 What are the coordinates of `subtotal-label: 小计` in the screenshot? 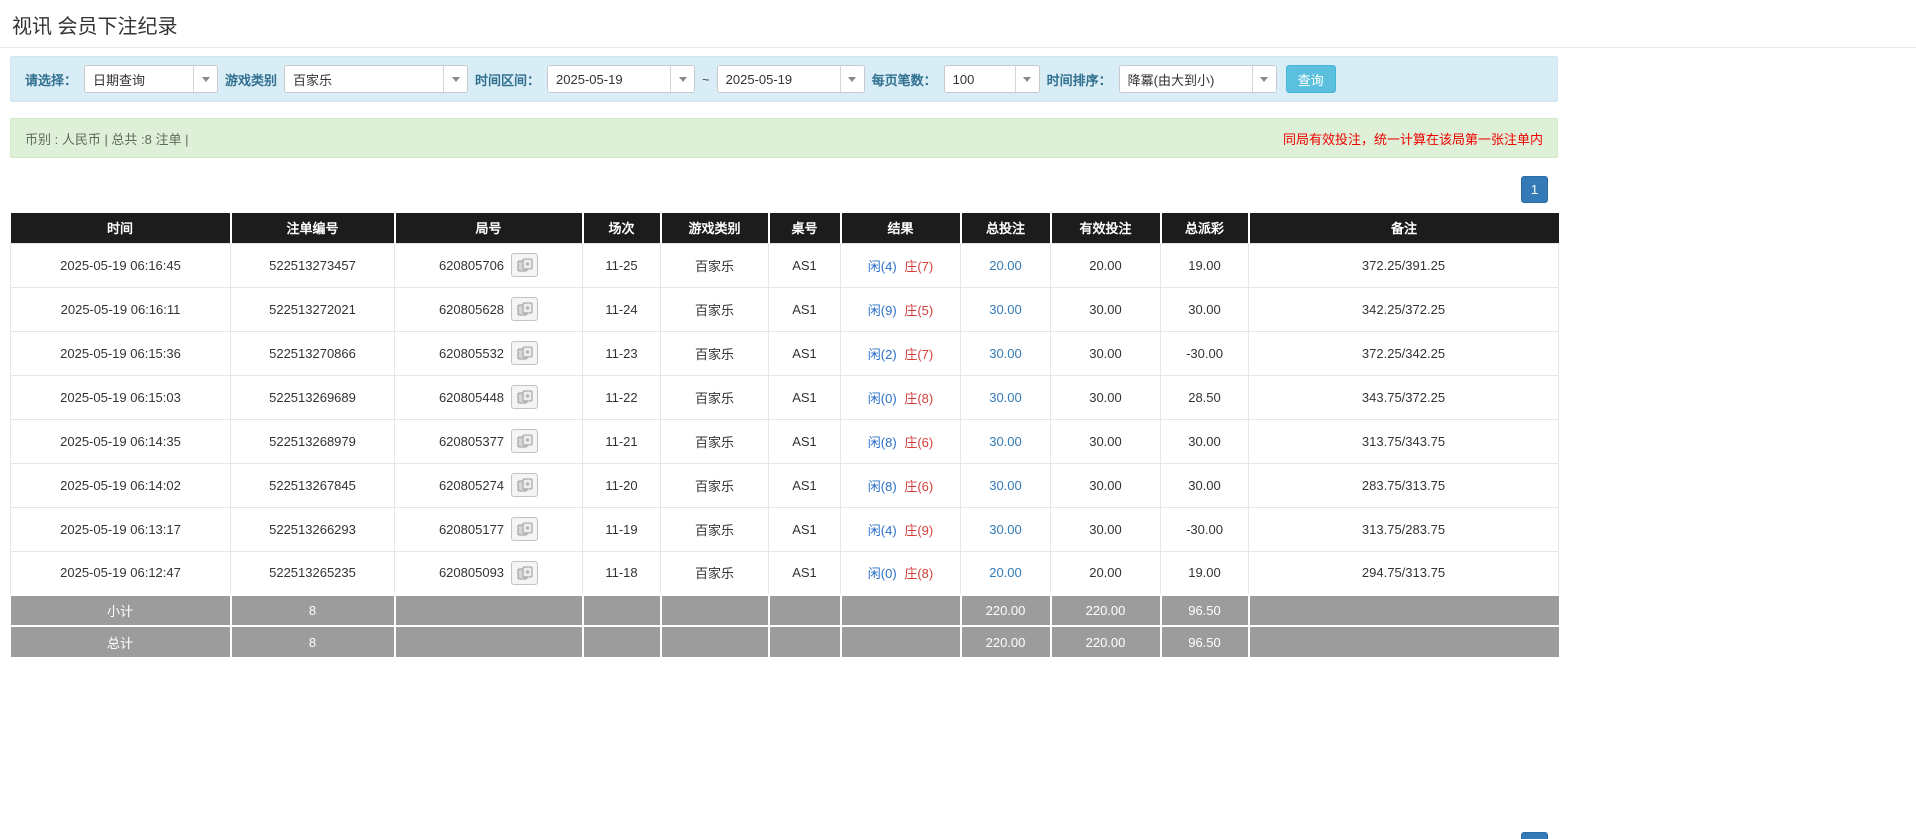 It's located at (121, 610).